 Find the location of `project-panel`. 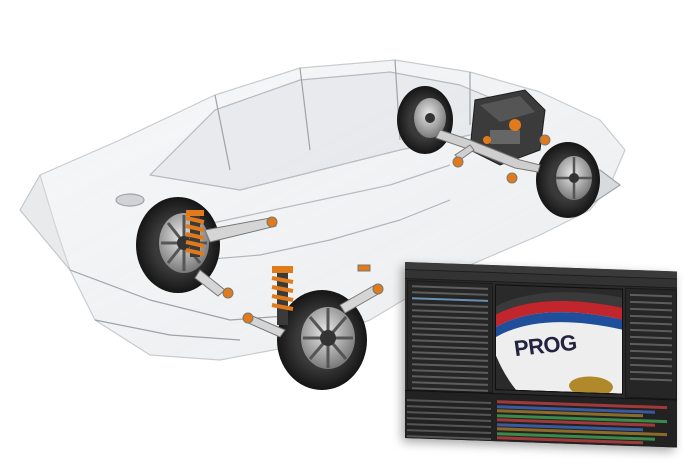

project-panel is located at coordinates (450, 337).